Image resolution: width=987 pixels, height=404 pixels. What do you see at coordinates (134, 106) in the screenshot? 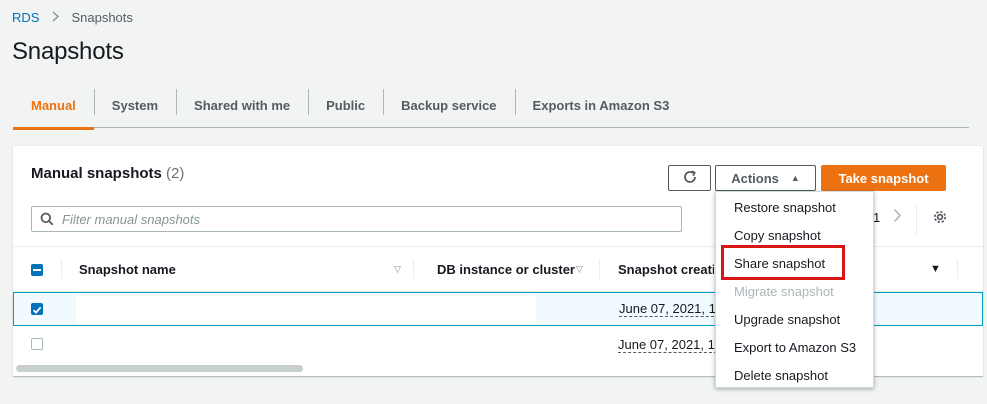
I see `tab-system: System` at bounding box center [134, 106].